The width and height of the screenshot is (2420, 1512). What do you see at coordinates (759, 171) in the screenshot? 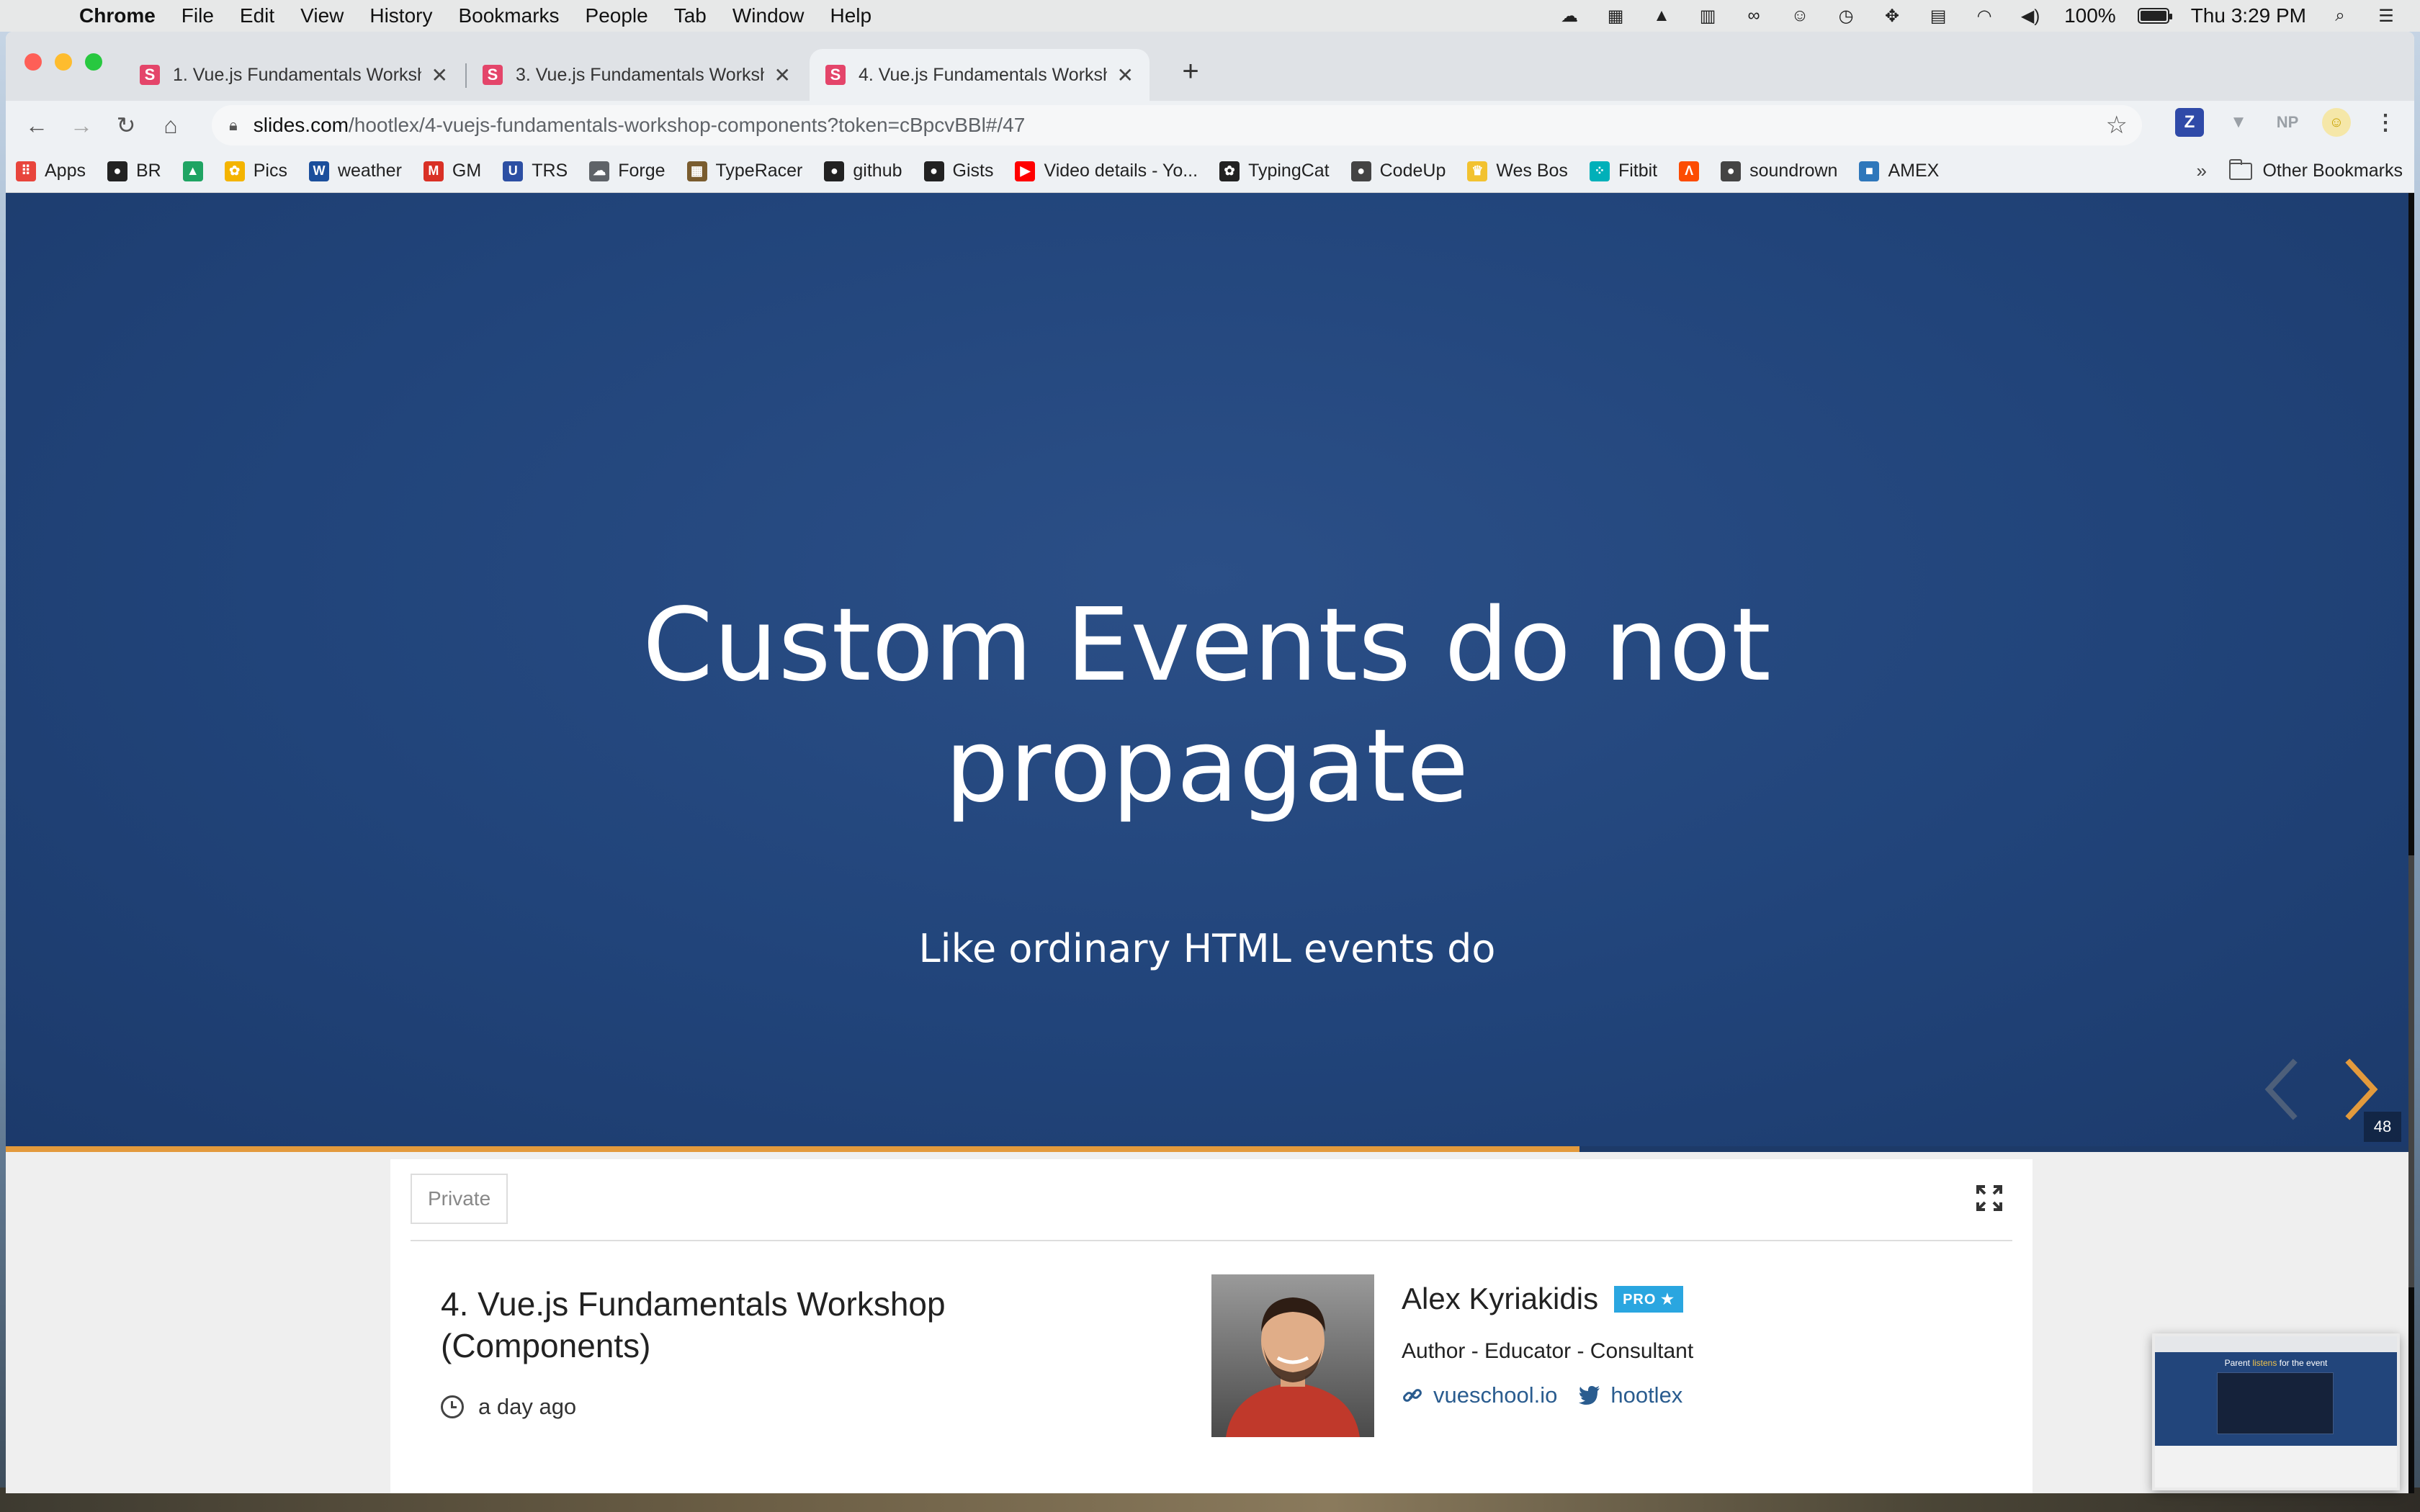
I see `bookmark-label: TypeRacer` at bounding box center [759, 171].